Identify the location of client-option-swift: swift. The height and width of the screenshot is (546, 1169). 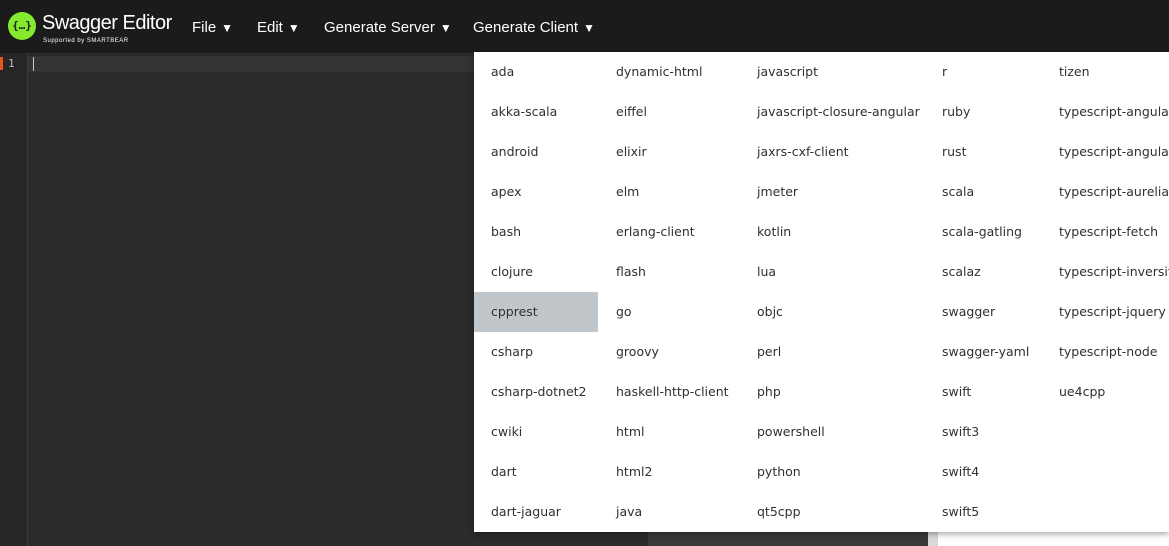
(983, 392).